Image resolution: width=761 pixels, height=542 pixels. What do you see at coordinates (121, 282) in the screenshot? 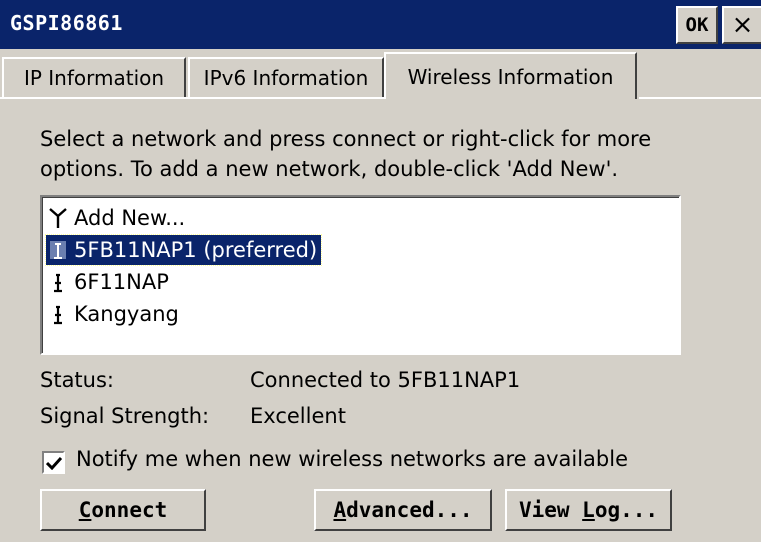
I see `network-label: 6F11NAP` at bounding box center [121, 282].